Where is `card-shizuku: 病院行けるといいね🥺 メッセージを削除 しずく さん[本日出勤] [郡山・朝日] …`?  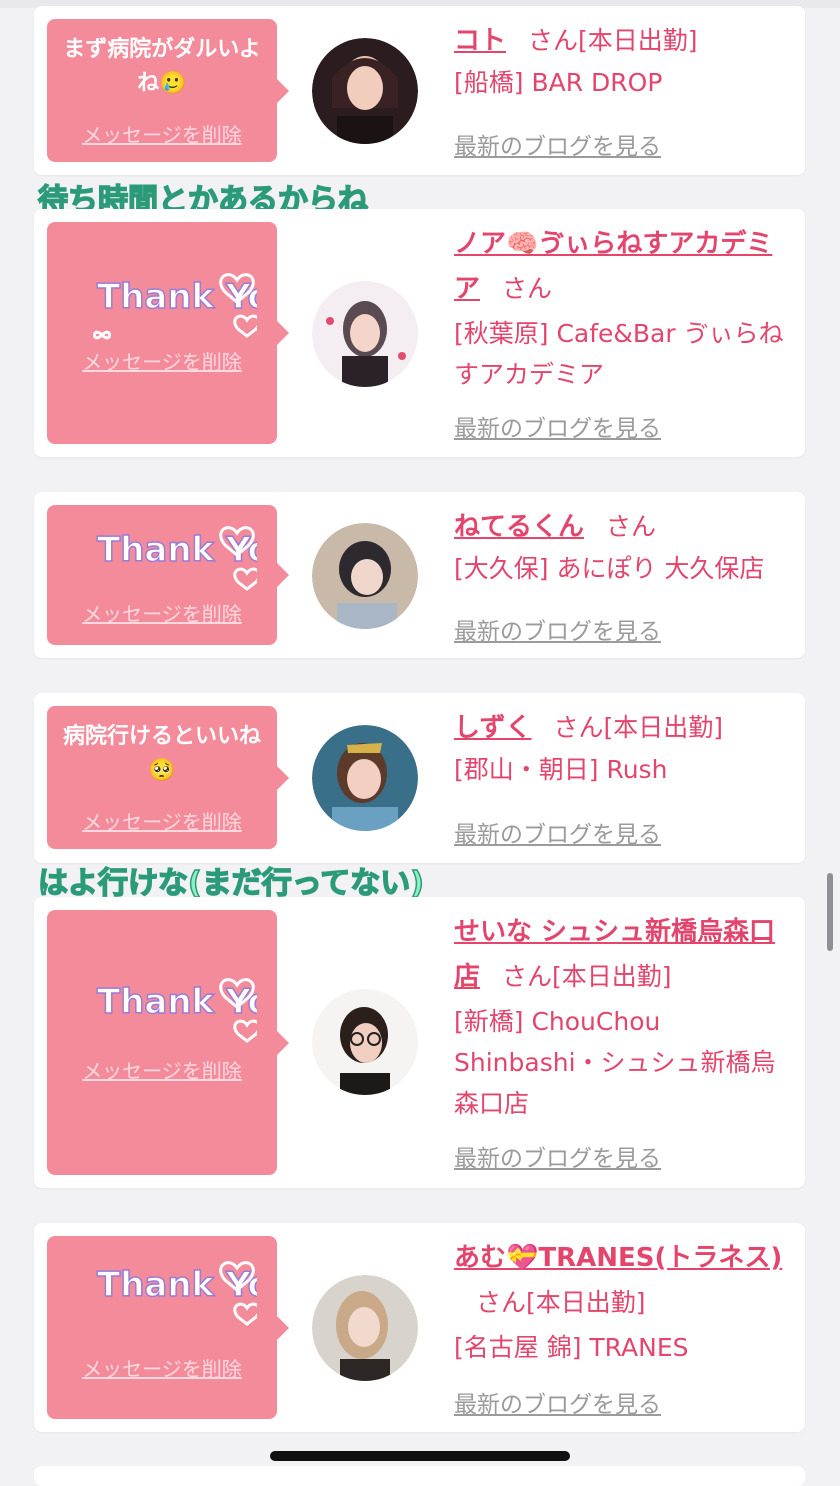 card-shizuku: 病院行けるといいね🥺 メッセージを削除 しずく さん[本日出勤] [郡山・朝日] … is located at coordinates (419, 778).